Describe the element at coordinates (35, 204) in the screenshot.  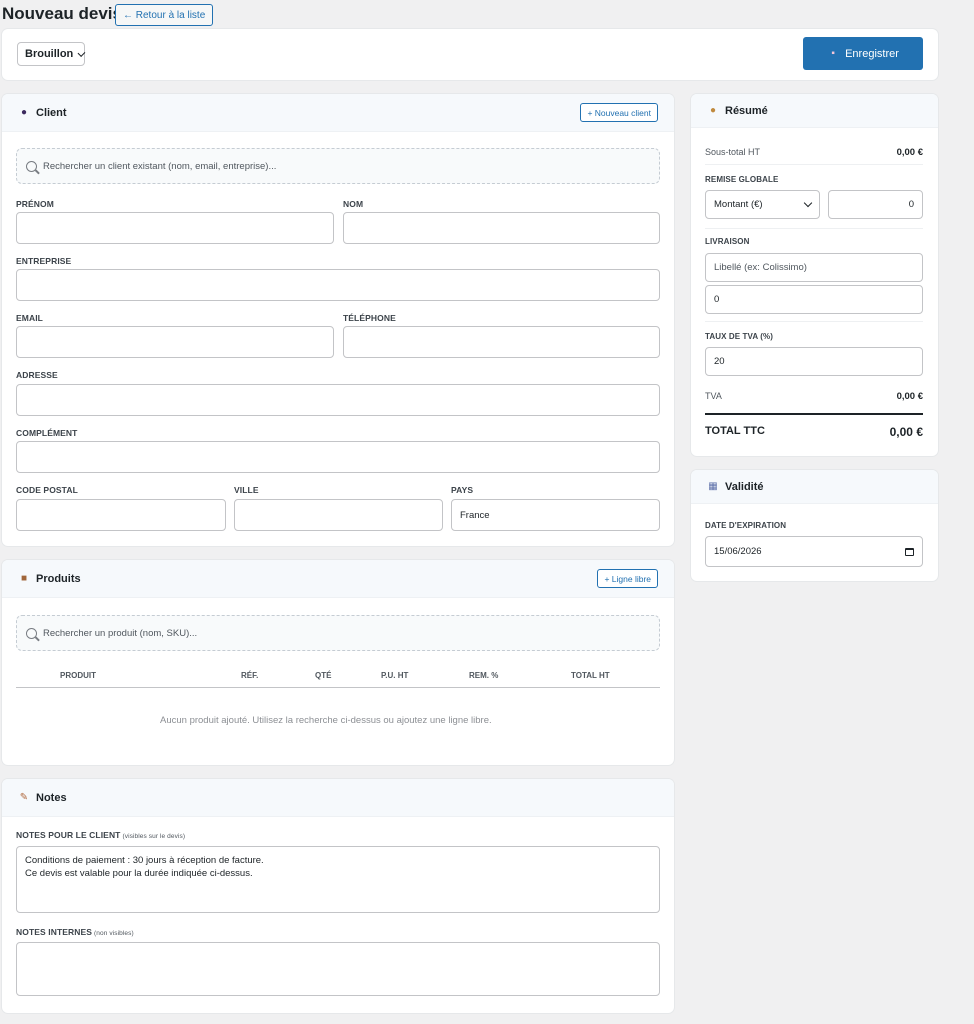
I see `prenom-label: PRÉNOM` at that location.